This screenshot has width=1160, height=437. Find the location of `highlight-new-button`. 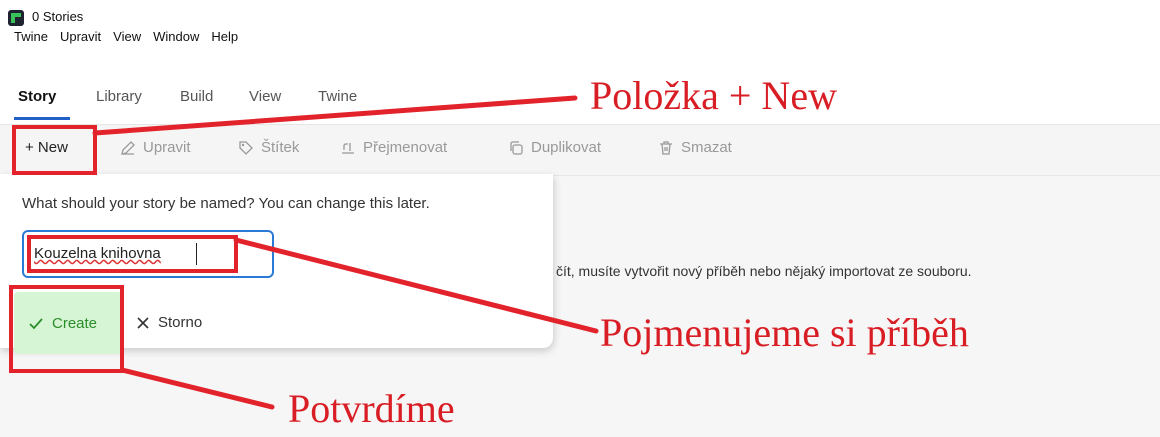

highlight-new-button is located at coordinates (54, 150).